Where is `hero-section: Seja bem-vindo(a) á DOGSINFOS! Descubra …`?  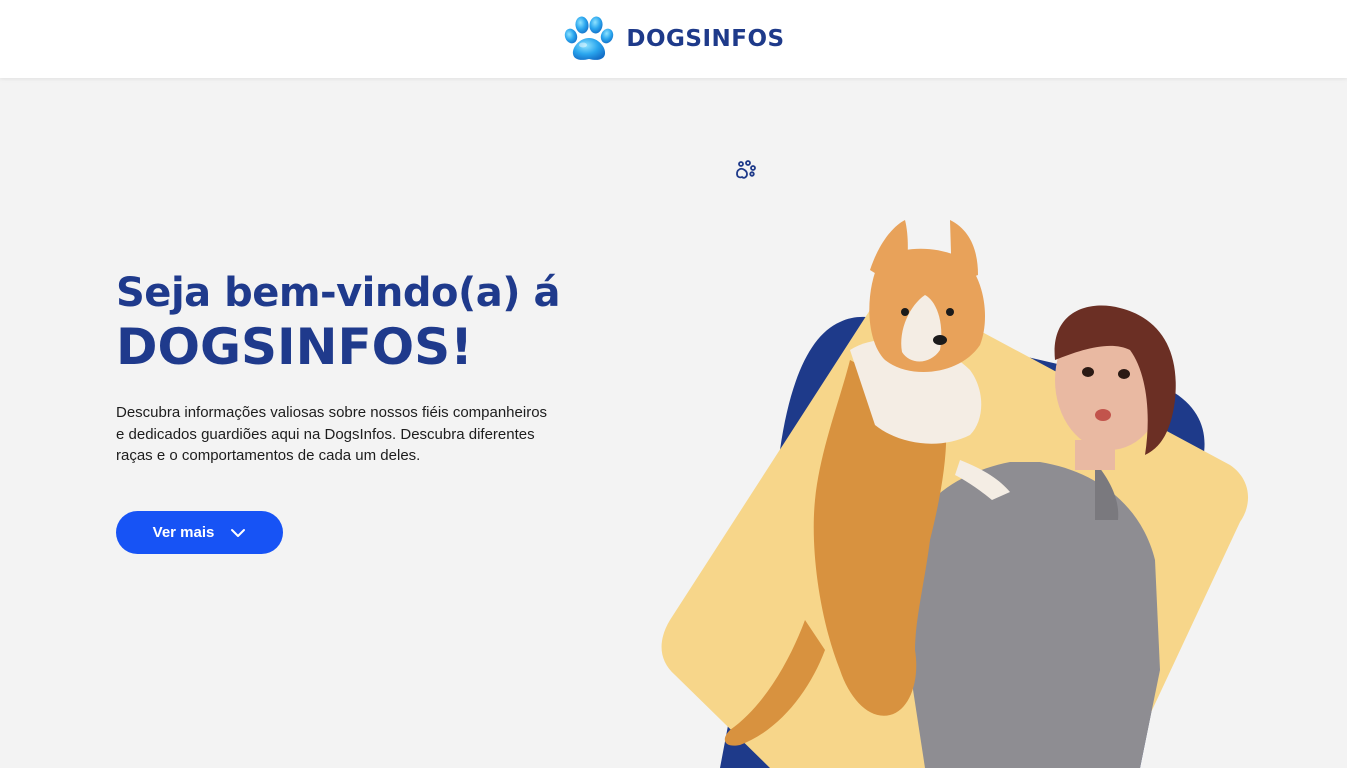
hero-section: Seja bem-vindo(a) á DOGSINFOS! Descubra … is located at coordinates (351, 367).